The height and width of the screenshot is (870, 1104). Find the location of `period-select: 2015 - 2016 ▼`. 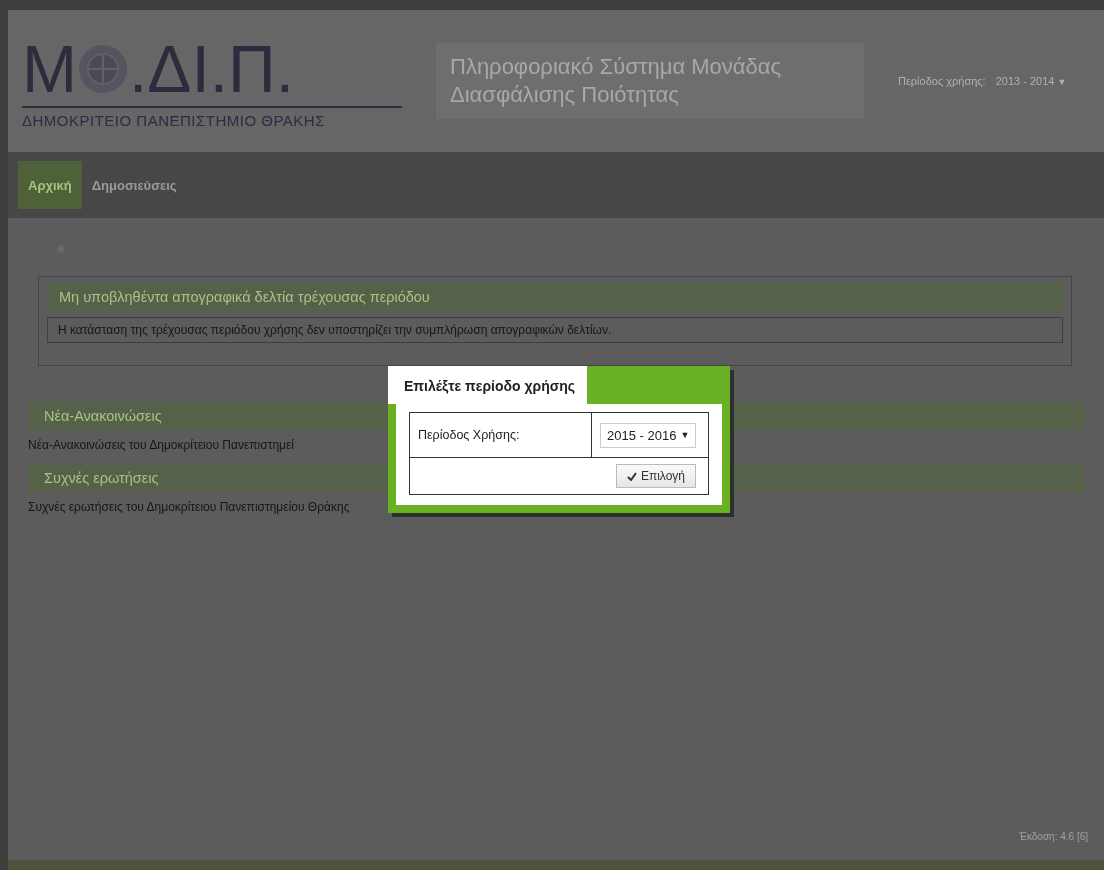

period-select: 2015 - 2016 ▼ is located at coordinates (648, 435).